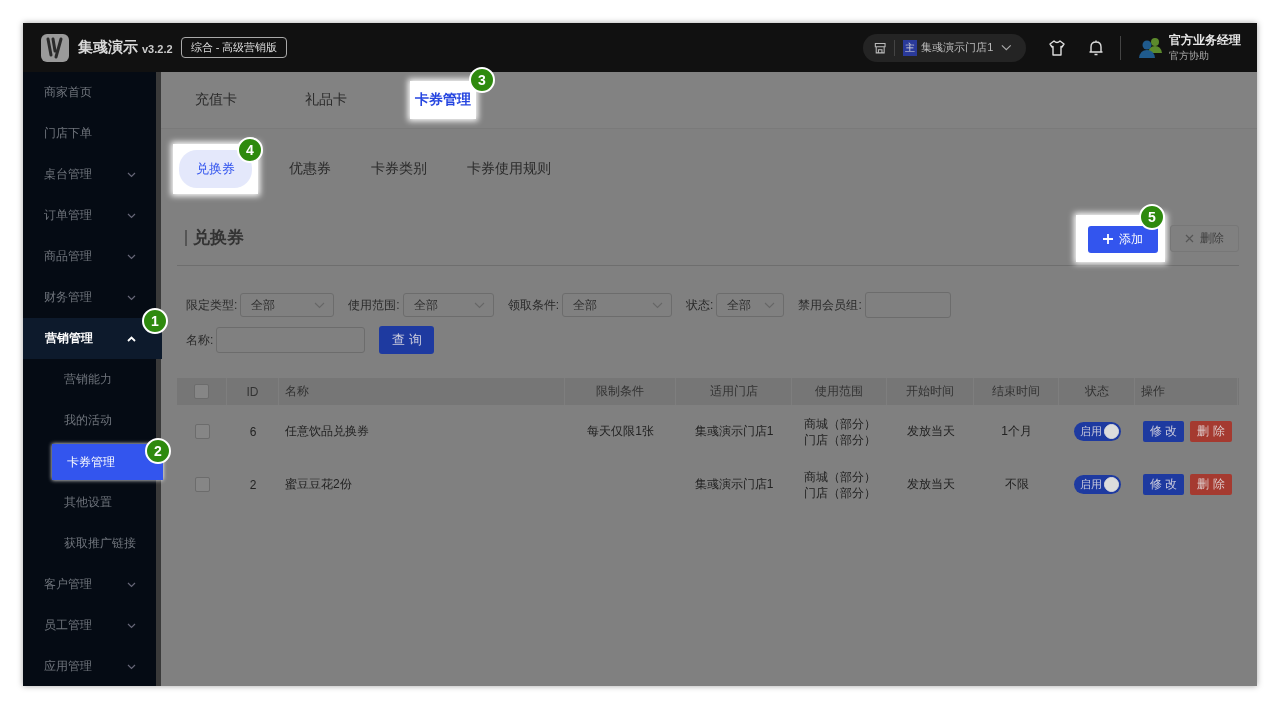 The width and height of the screenshot is (1280, 709). Describe the element at coordinates (216, 100) in the screenshot. I see `tab: 充值卡` at that location.